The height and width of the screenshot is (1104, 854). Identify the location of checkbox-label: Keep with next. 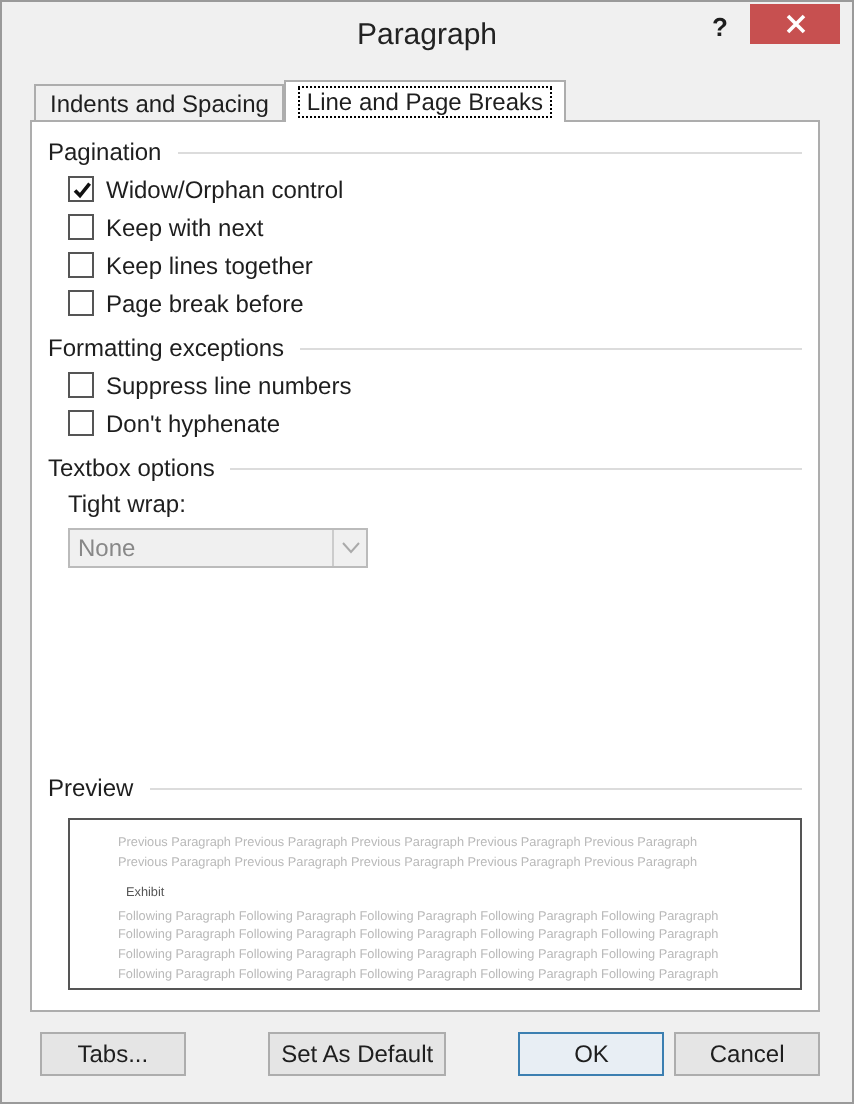
(185, 227).